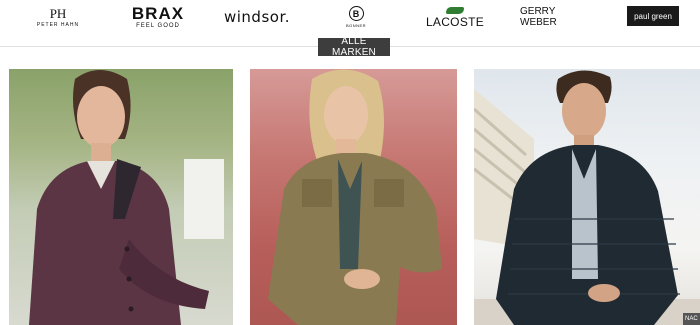 This screenshot has height=325, width=700. I want to click on brand-logo-brax: BRAX FEEL GOOD, so click(158, 17).